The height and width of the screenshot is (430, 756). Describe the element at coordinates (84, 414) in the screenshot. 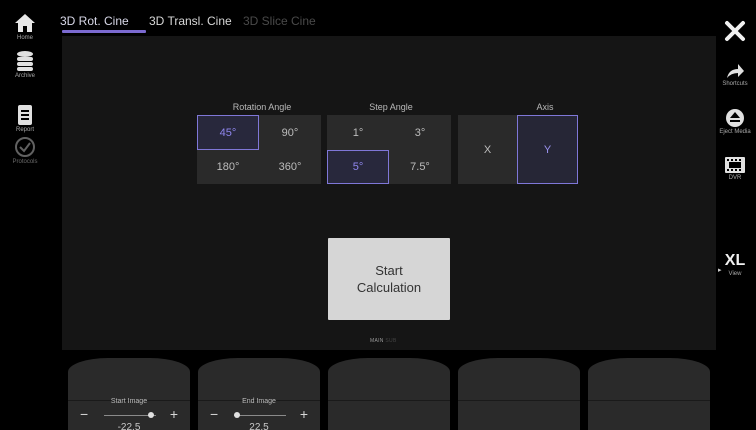

I see `start-image-decrease-button: −` at that location.